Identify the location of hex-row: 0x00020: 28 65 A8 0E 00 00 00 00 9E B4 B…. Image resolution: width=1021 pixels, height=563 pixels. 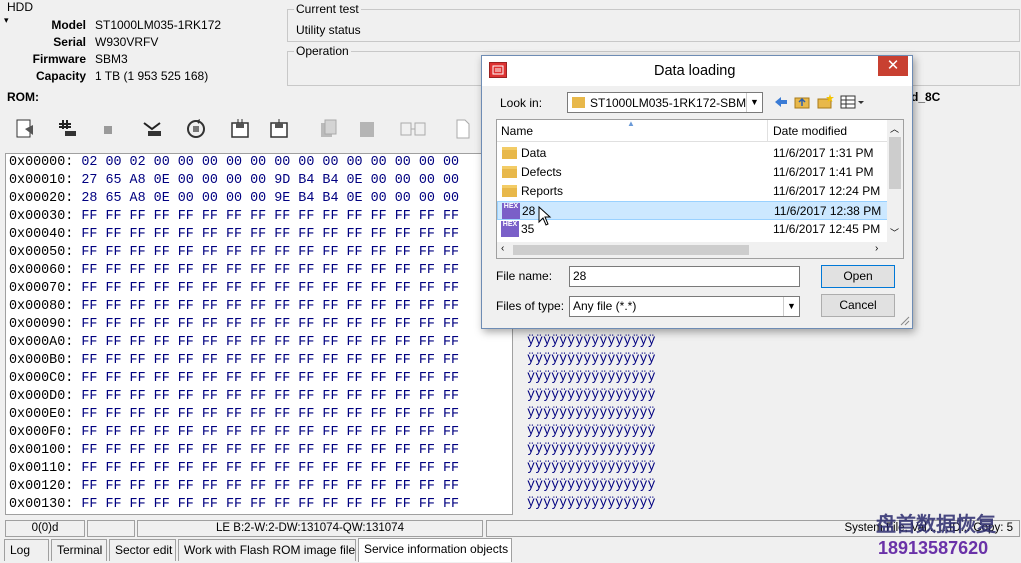
(259, 199).